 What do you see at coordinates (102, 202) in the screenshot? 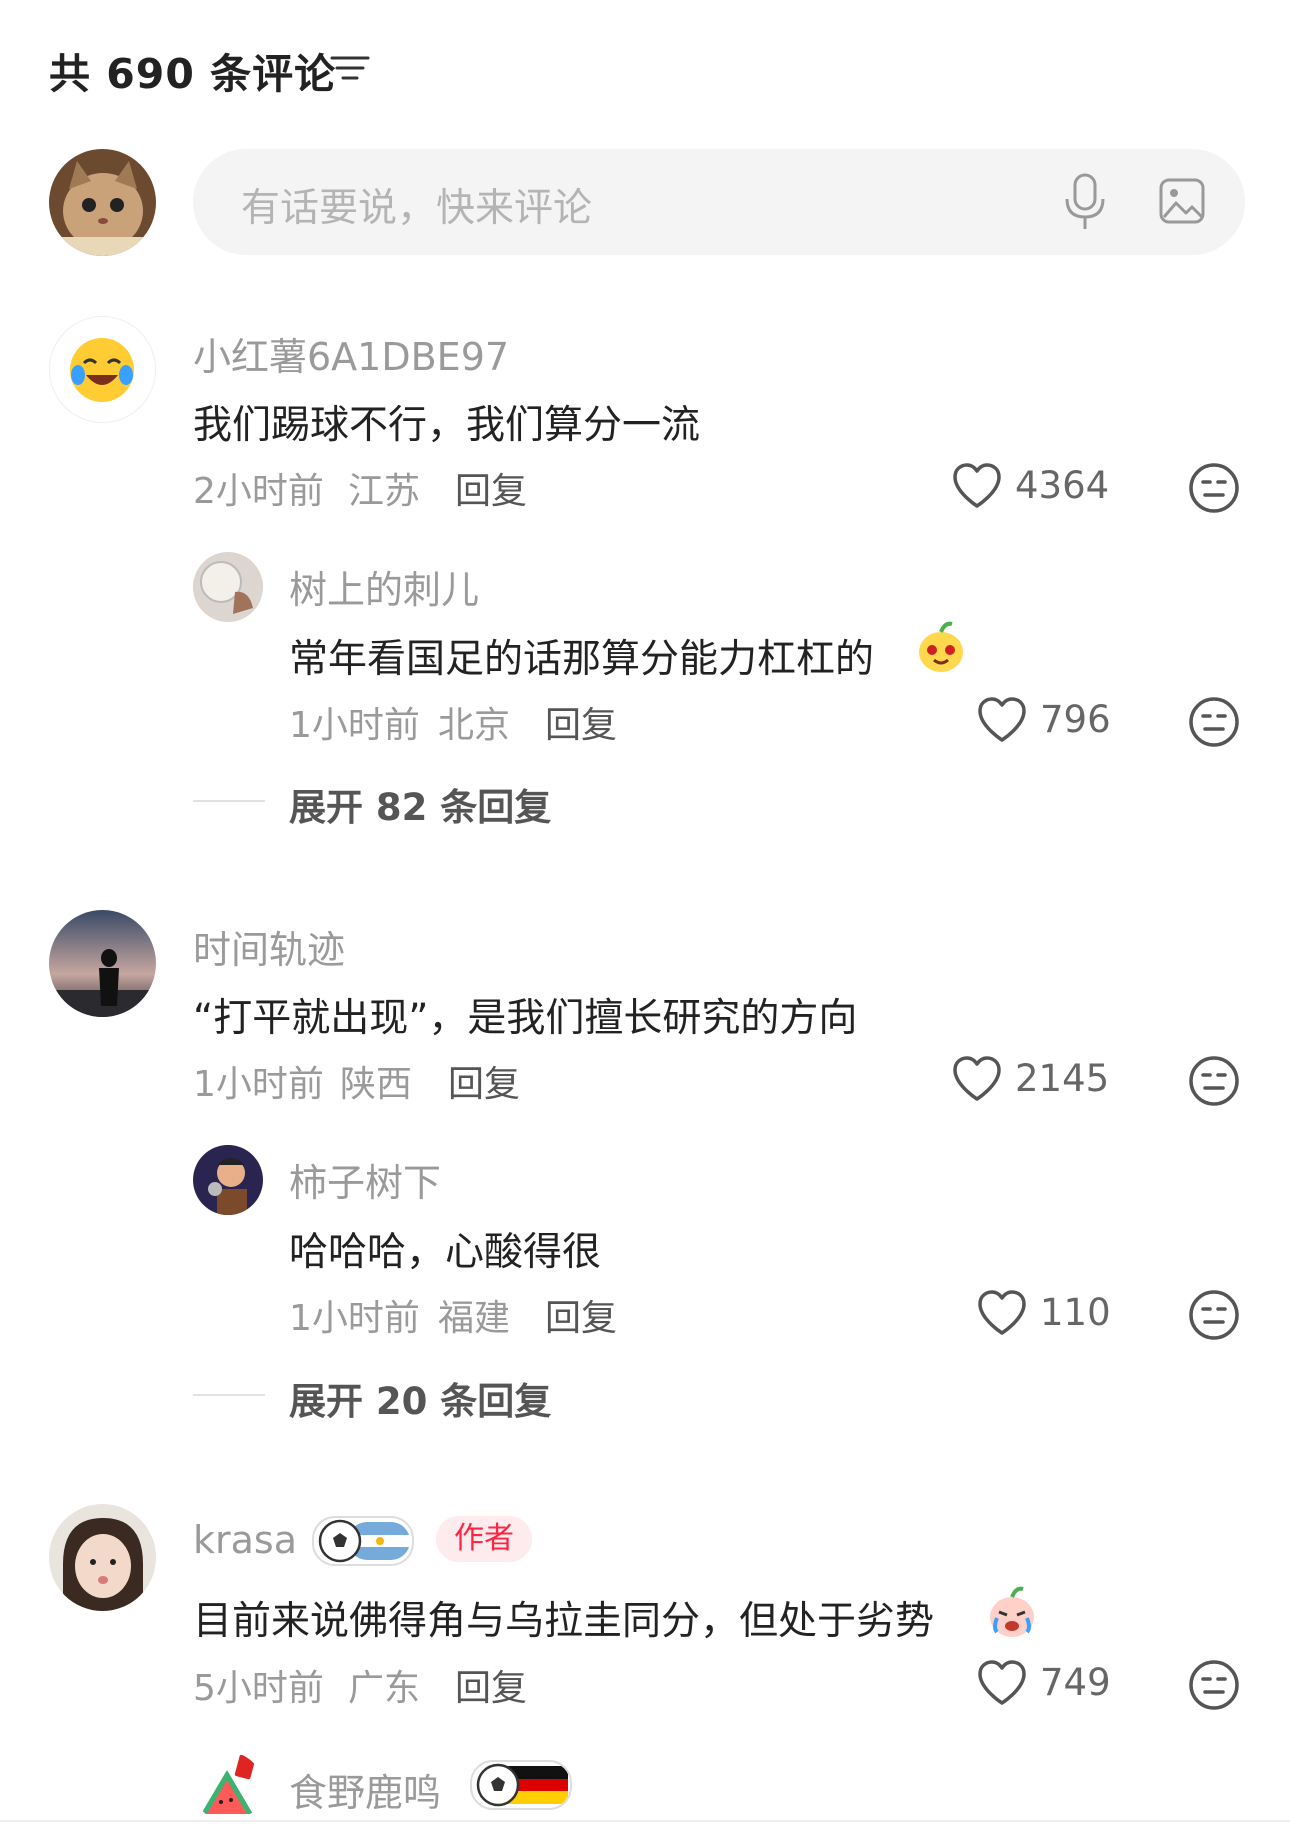
I see `my-avatar` at bounding box center [102, 202].